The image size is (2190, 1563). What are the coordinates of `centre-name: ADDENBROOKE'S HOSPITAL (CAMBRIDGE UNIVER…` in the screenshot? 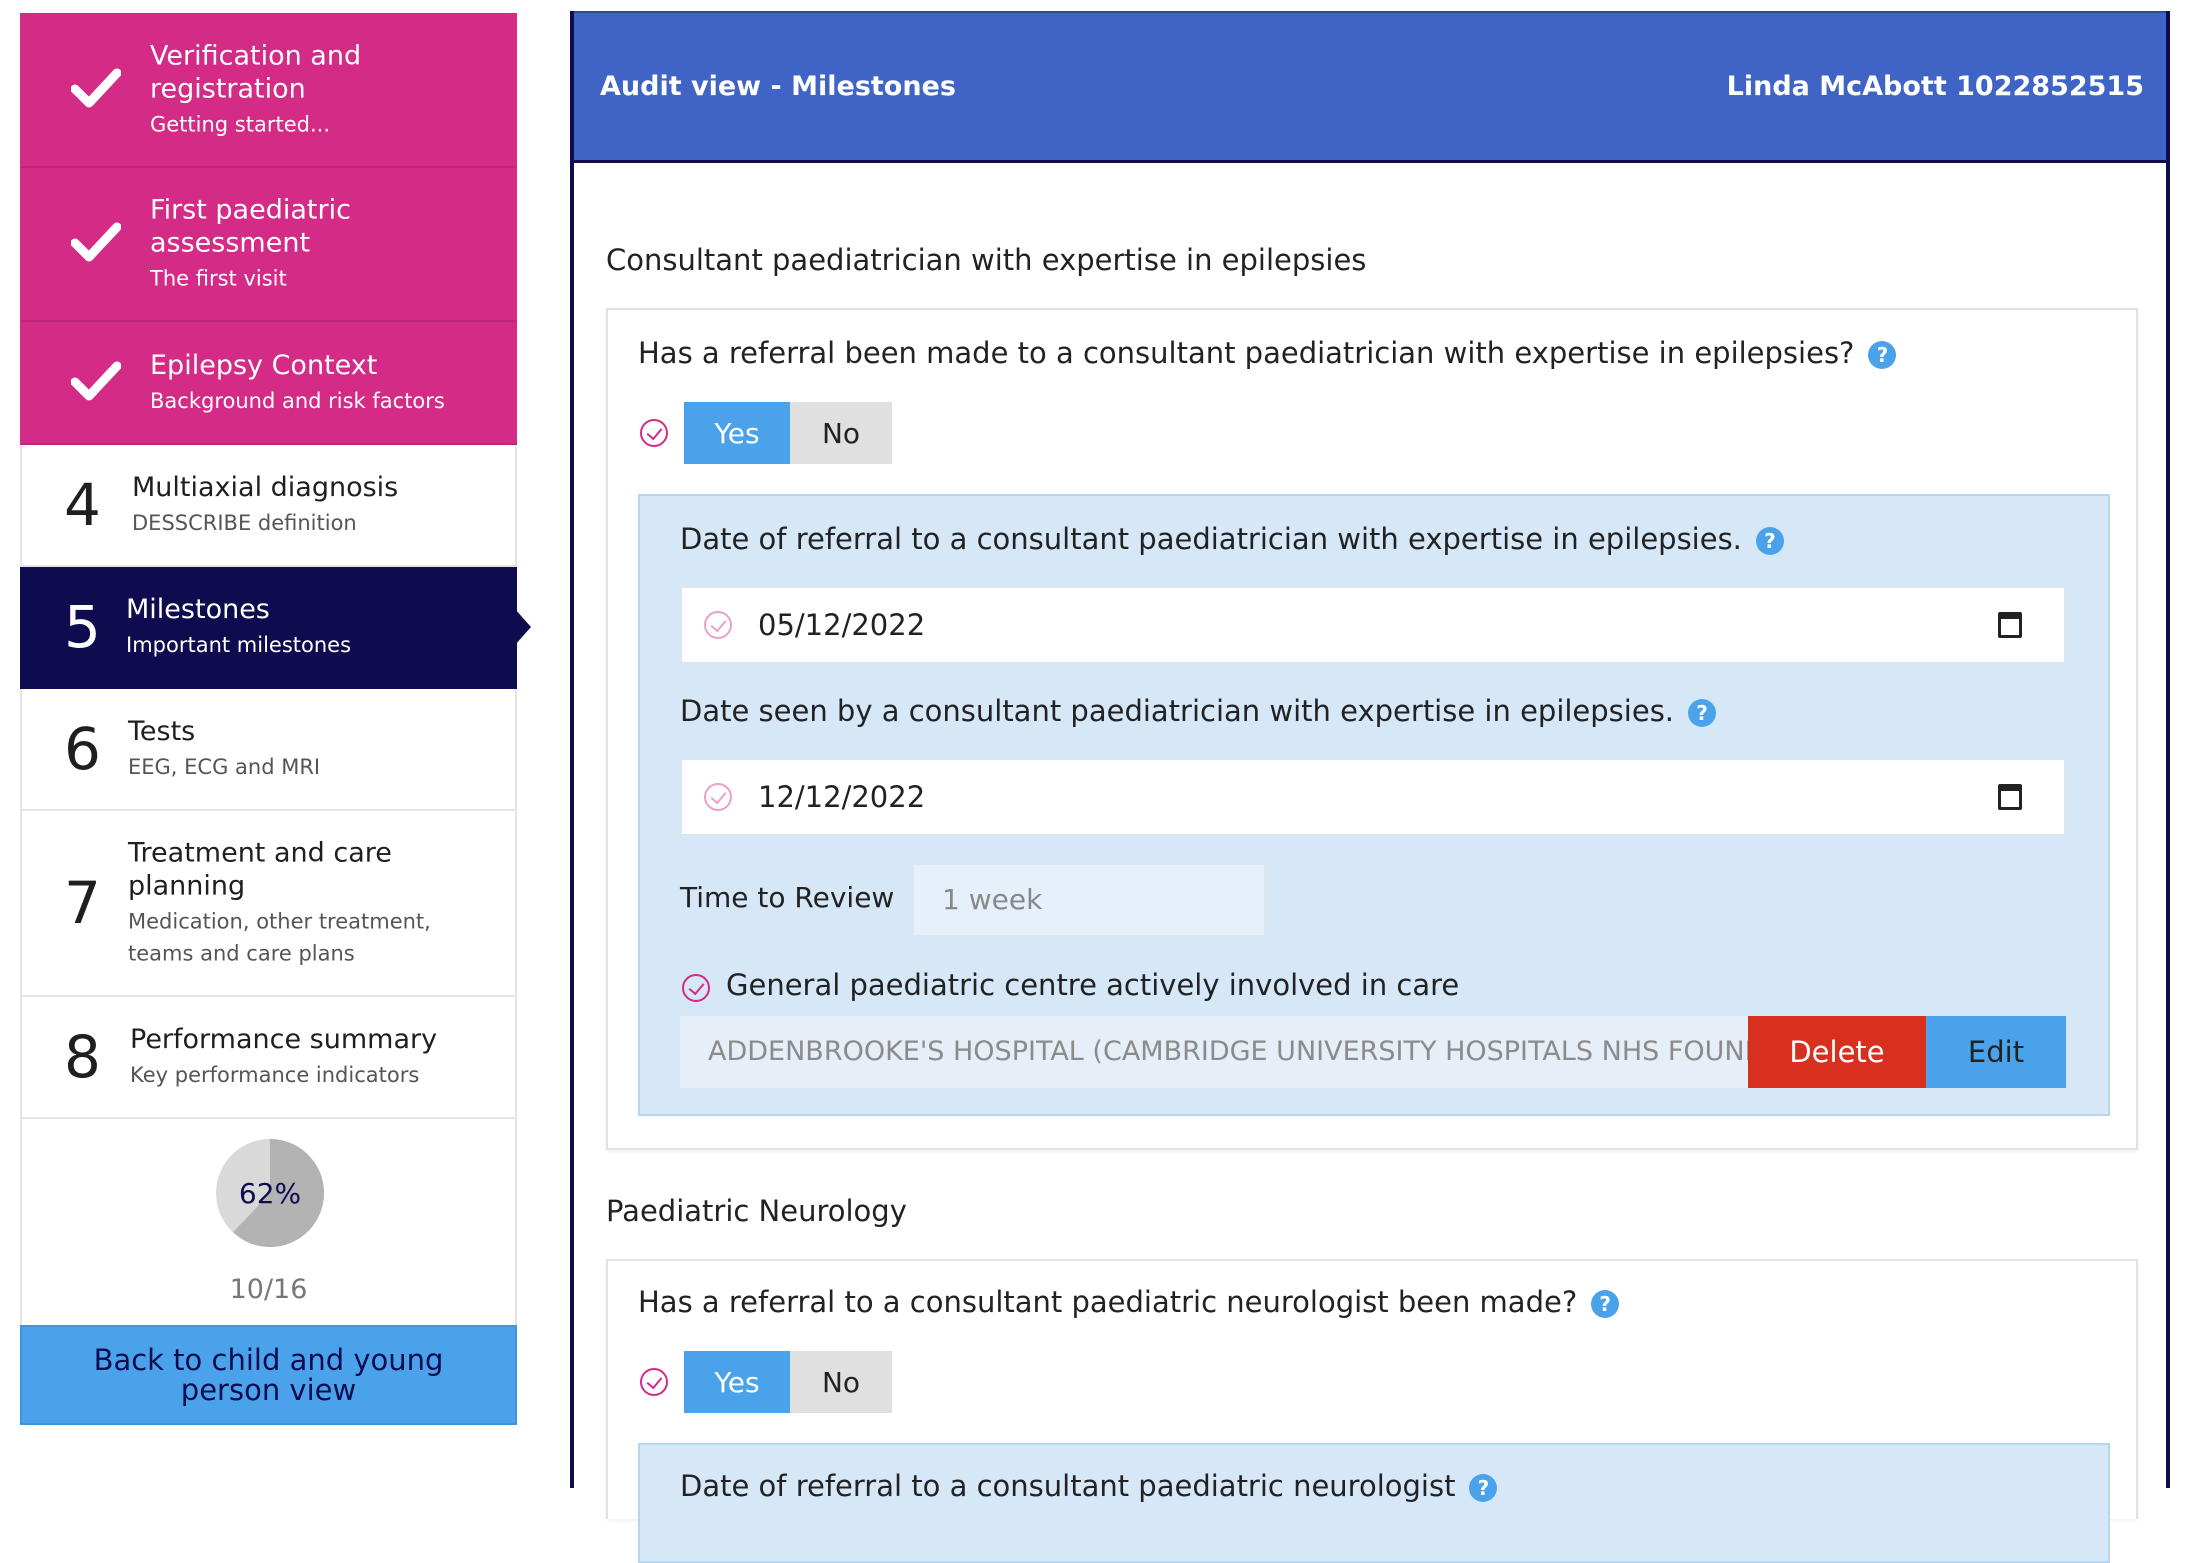 It's located at (1214, 1052).